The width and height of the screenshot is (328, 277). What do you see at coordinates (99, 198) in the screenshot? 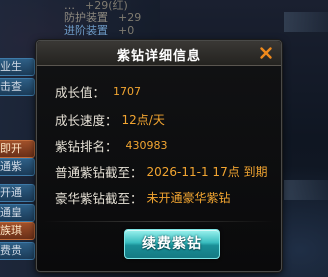
I see `info-label: 豪华紫钻截至：` at bounding box center [99, 198].